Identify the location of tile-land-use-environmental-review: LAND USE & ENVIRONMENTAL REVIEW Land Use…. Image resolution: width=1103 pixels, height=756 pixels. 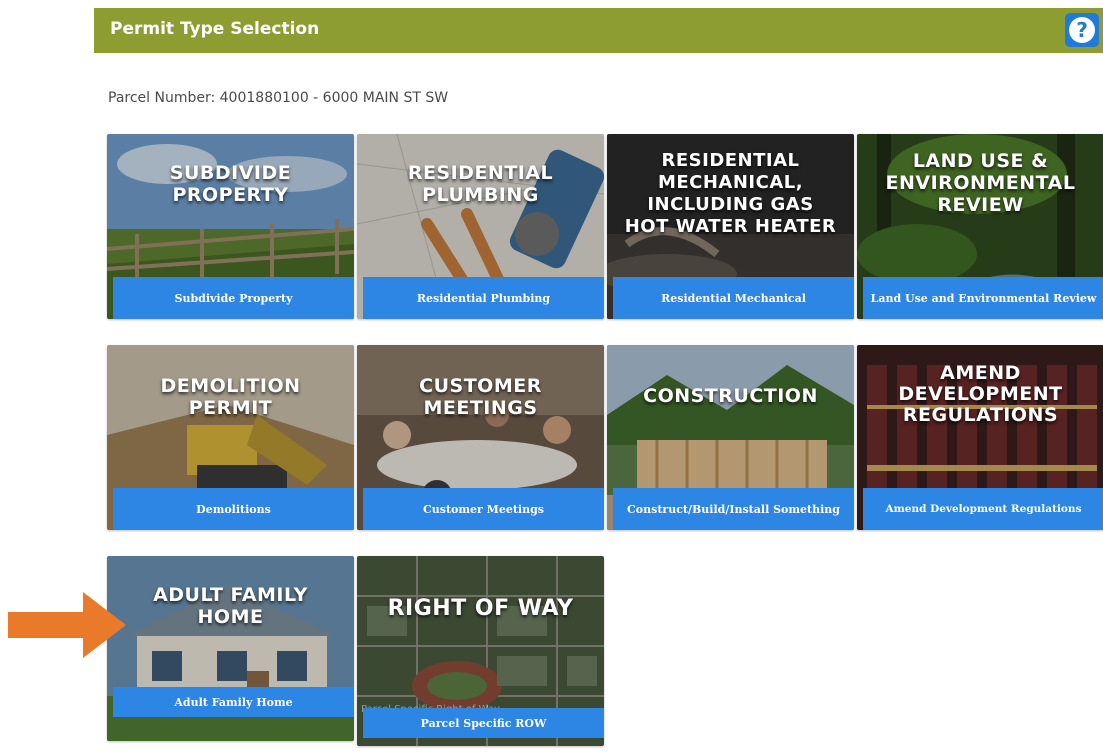
(980, 226).